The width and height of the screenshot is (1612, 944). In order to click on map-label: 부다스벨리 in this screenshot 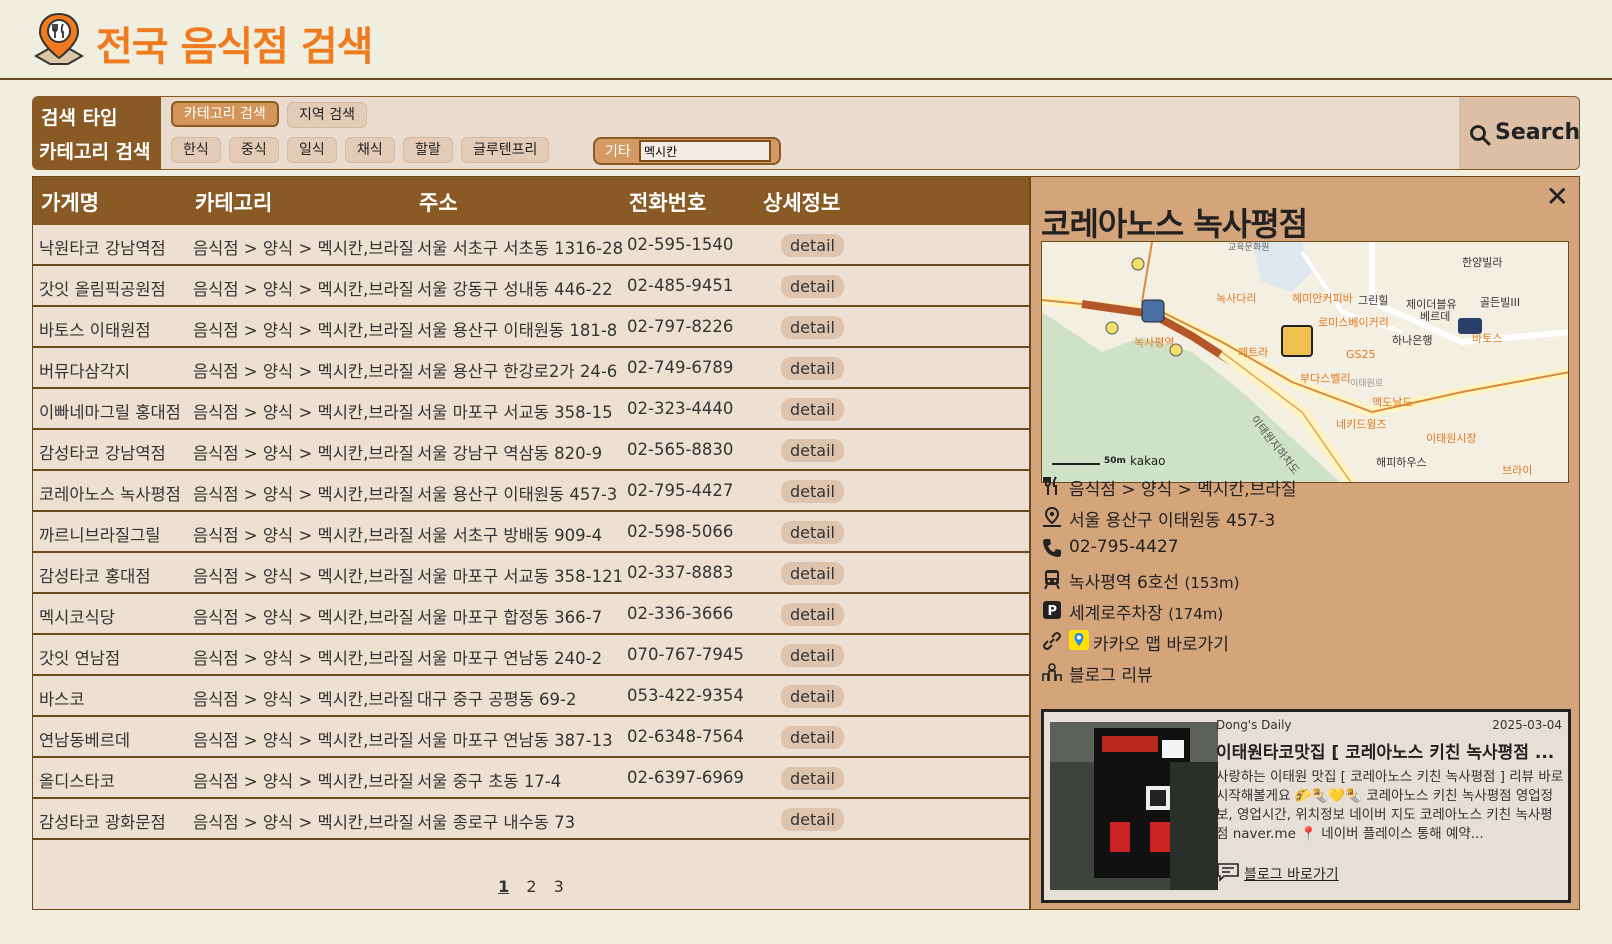, I will do `click(1325, 378)`.